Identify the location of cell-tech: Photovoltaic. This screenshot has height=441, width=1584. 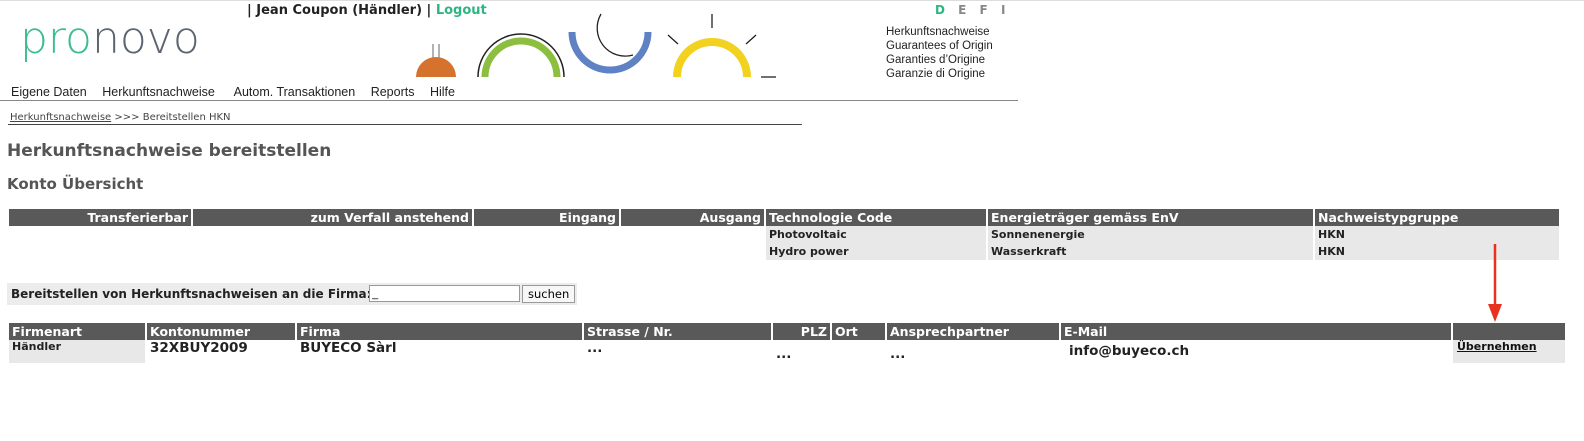
(876, 234).